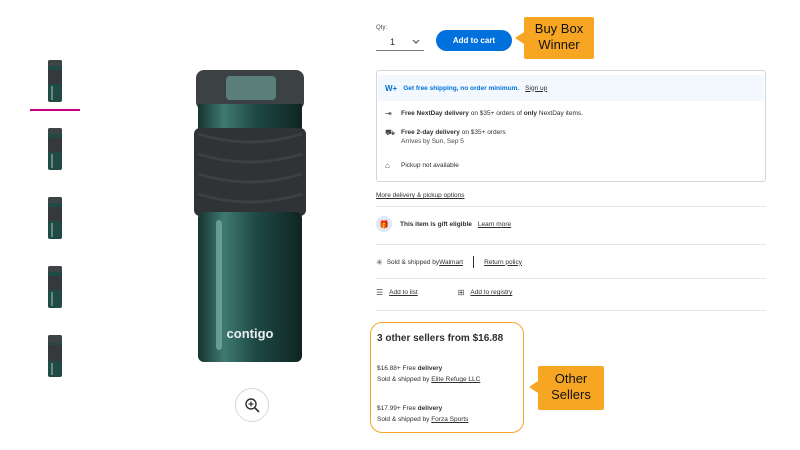  Describe the element at coordinates (420, 195) in the screenshot. I see `more-delivery-options-link: More delivery & pickup options` at that location.